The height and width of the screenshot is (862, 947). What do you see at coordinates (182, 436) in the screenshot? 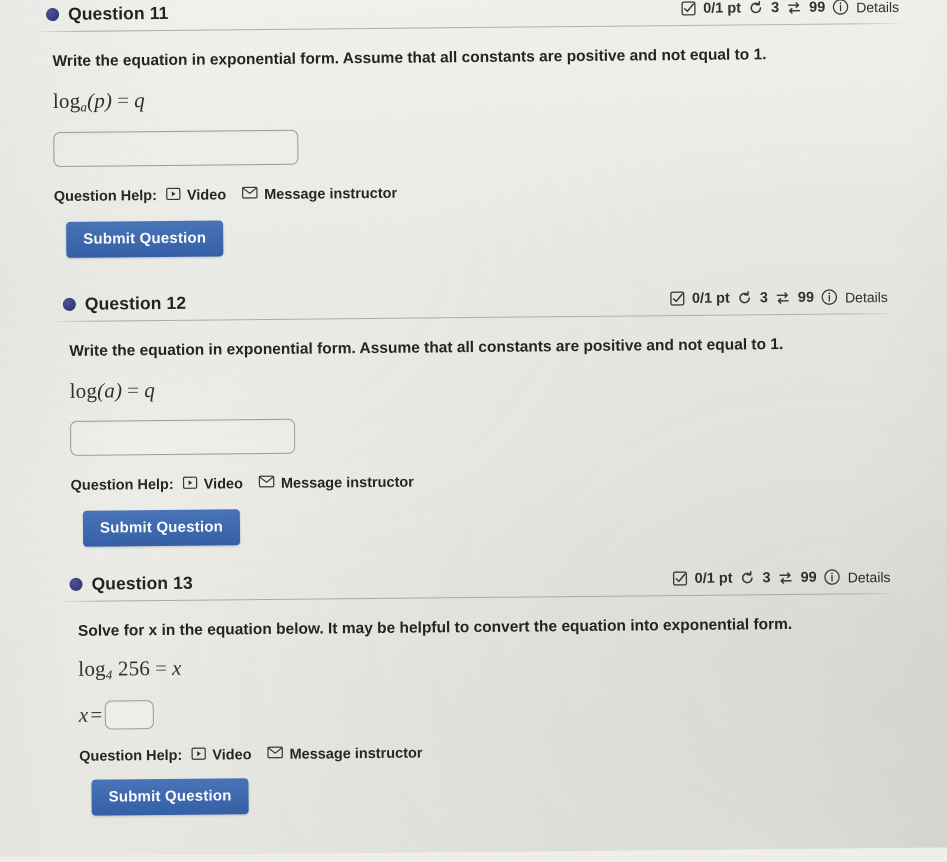
I see `answer-input-q12` at bounding box center [182, 436].